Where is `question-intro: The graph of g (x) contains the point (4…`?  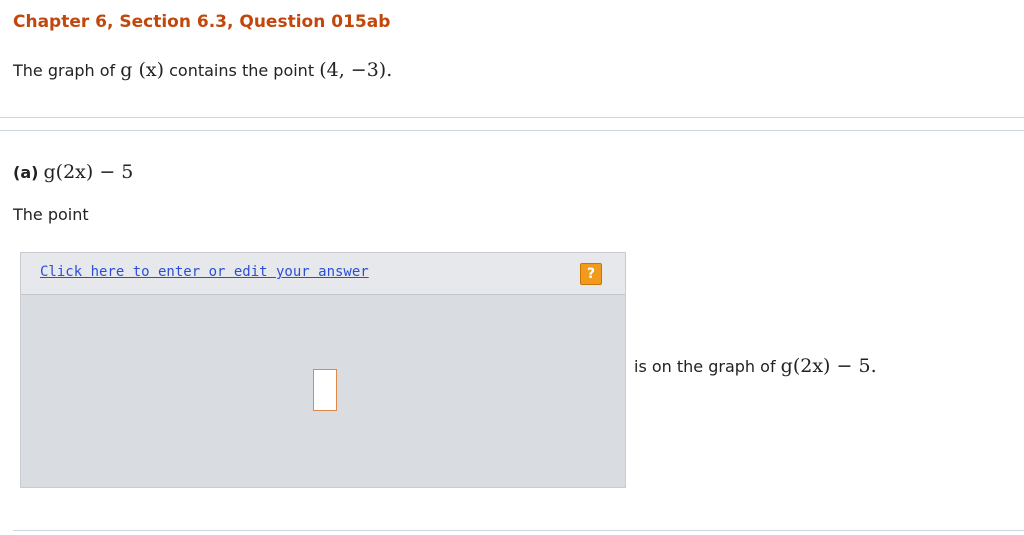 question-intro: The graph of g (x) contains the point (4… is located at coordinates (202, 70).